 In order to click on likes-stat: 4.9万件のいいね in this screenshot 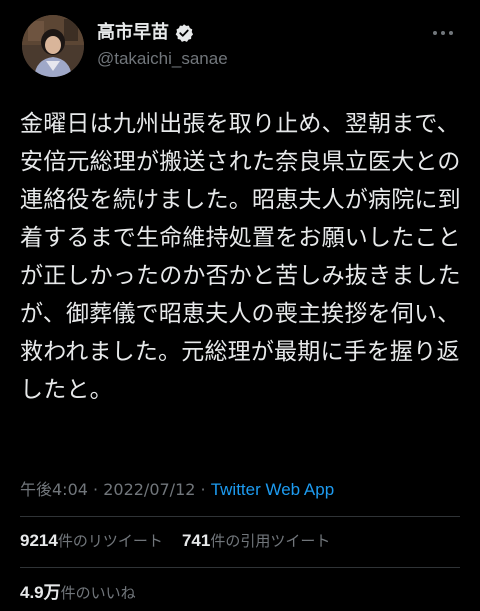, I will do `click(78, 593)`.